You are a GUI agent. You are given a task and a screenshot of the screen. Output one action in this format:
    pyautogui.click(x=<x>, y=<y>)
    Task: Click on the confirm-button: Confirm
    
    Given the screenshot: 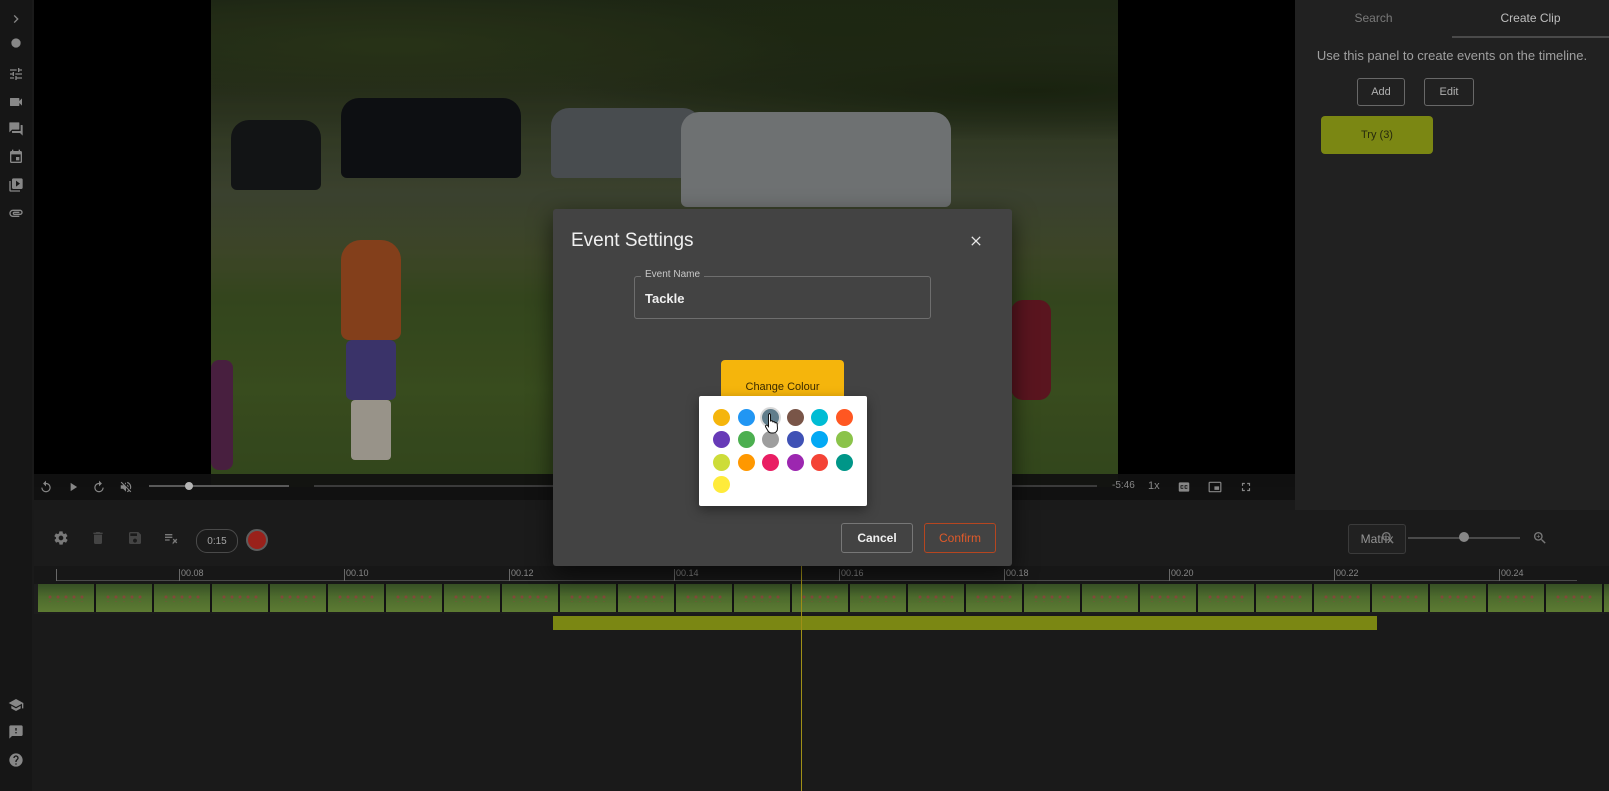 What is the action you would take?
    pyautogui.click(x=960, y=538)
    